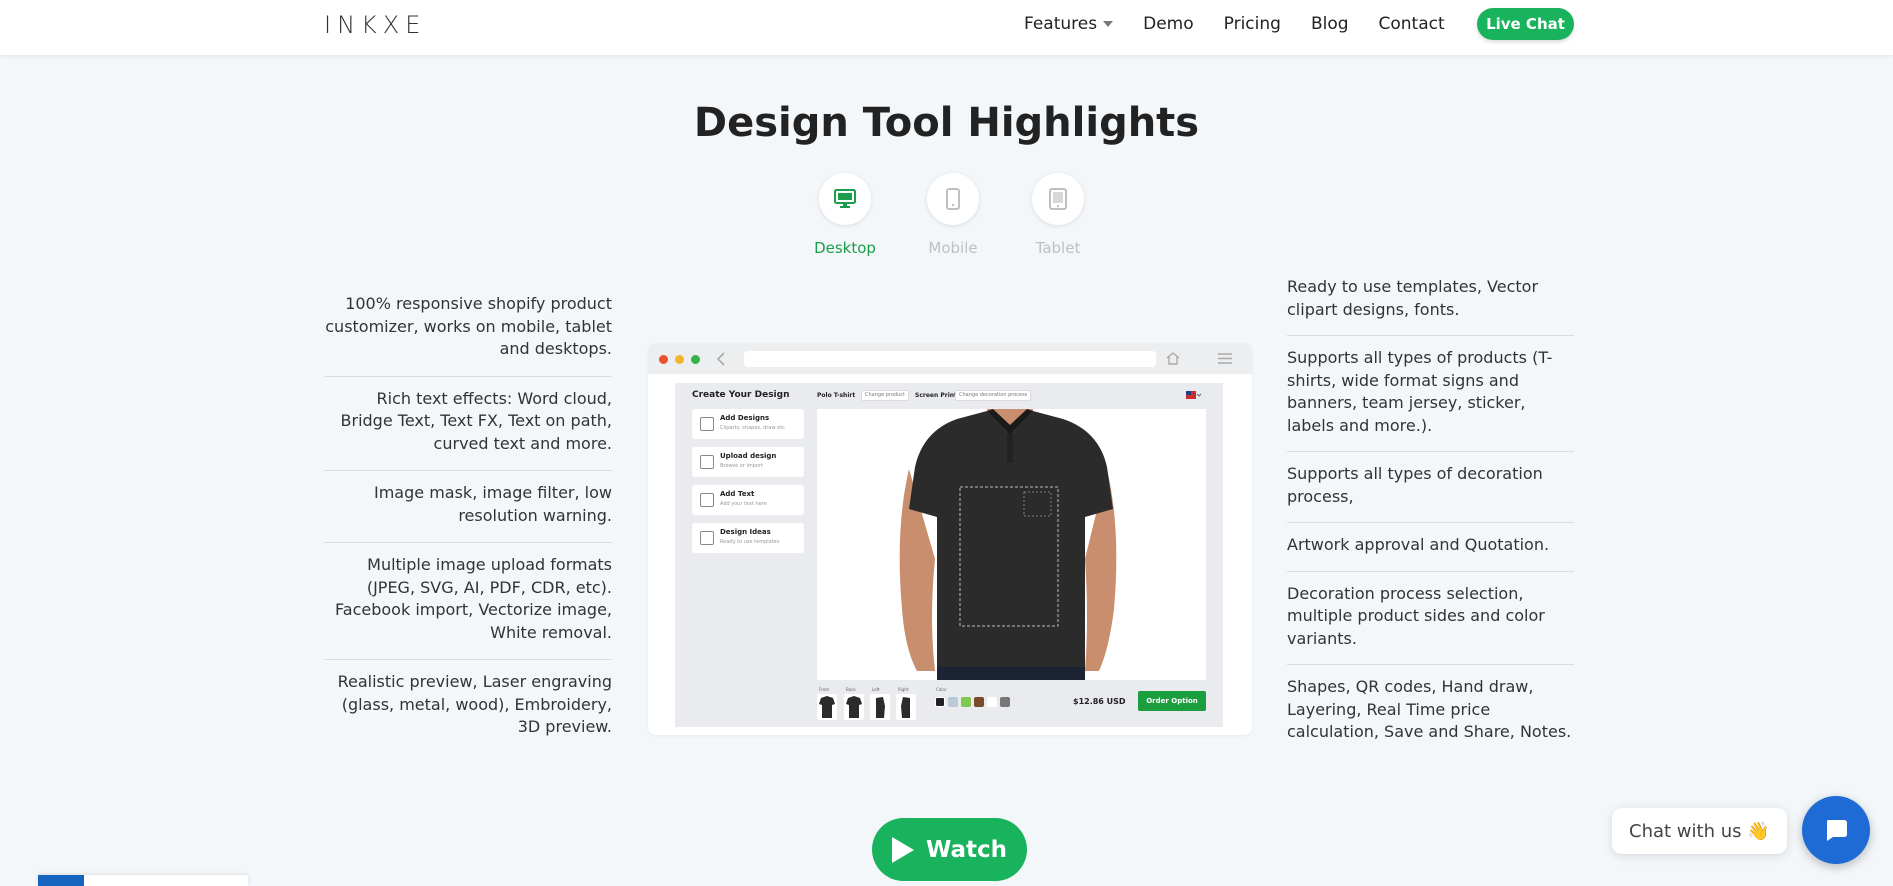 The width and height of the screenshot is (1893, 886). I want to click on swatch-grey, so click(1005, 702).